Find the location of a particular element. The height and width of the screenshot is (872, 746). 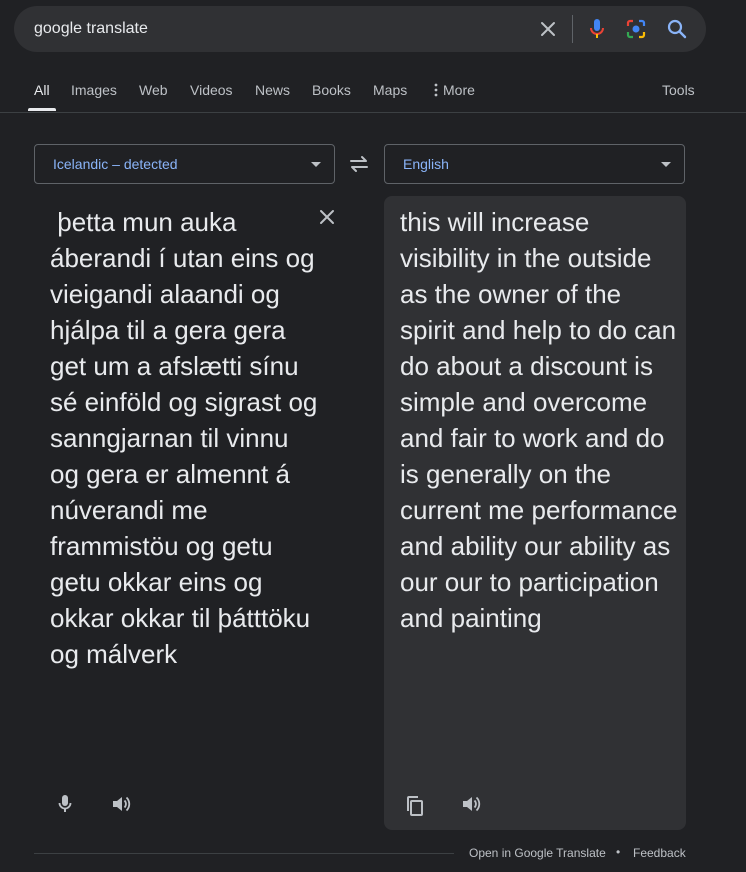

tabs-divider is located at coordinates (373, 112).